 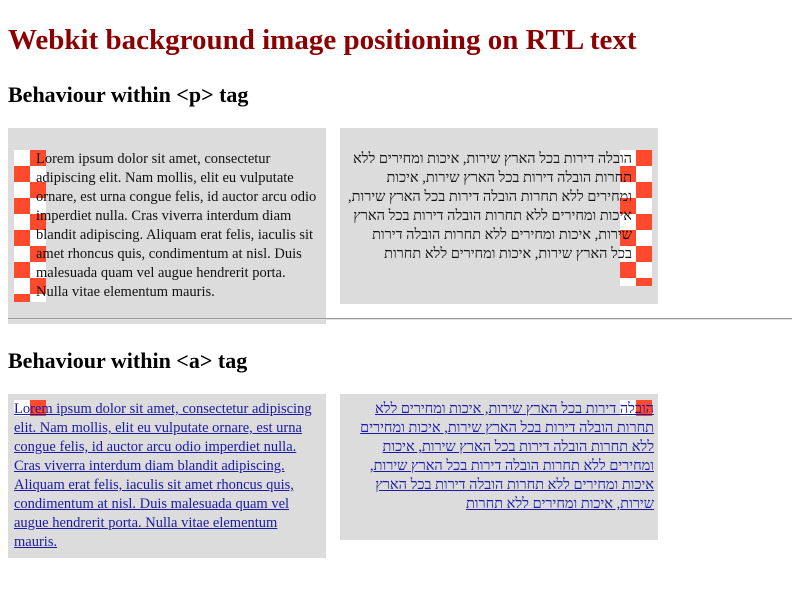 I want to click on section-heading-a-tag: Behaviour within <a> tag, so click(x=128, y=360).